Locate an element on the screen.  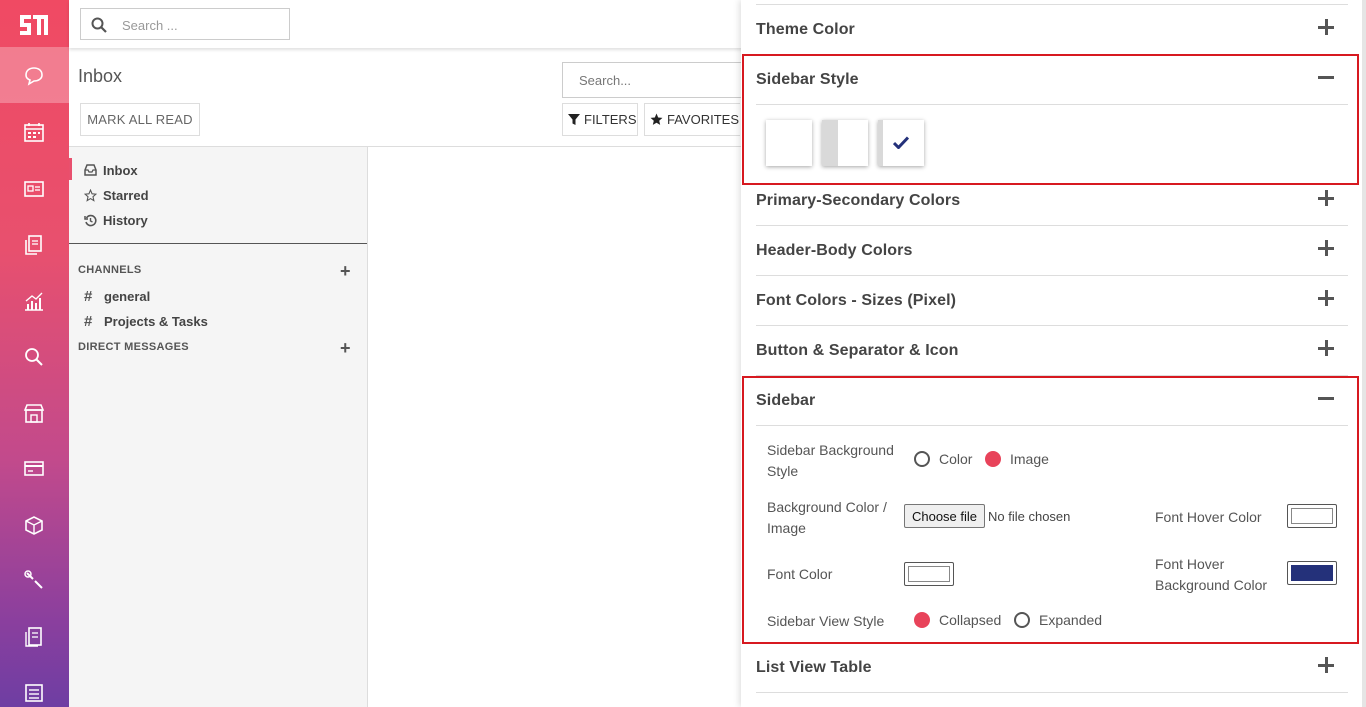
channel-projects-tasks: # Projects & Tasks is located at coordinates (146, 321).